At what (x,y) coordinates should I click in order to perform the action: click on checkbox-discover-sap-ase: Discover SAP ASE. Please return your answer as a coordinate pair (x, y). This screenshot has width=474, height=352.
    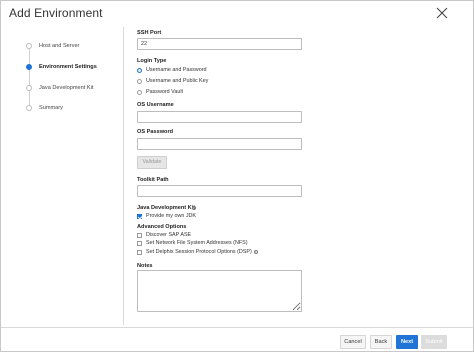
    Looking at the image, I should click on (164, 235).